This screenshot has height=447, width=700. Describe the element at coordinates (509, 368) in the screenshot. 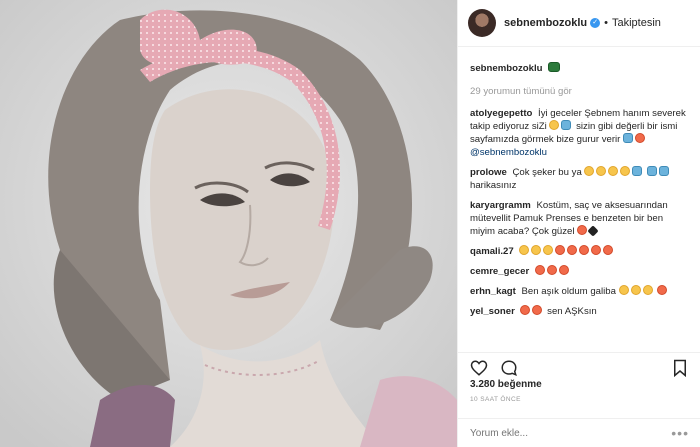

I see `comment-icon` at that location.